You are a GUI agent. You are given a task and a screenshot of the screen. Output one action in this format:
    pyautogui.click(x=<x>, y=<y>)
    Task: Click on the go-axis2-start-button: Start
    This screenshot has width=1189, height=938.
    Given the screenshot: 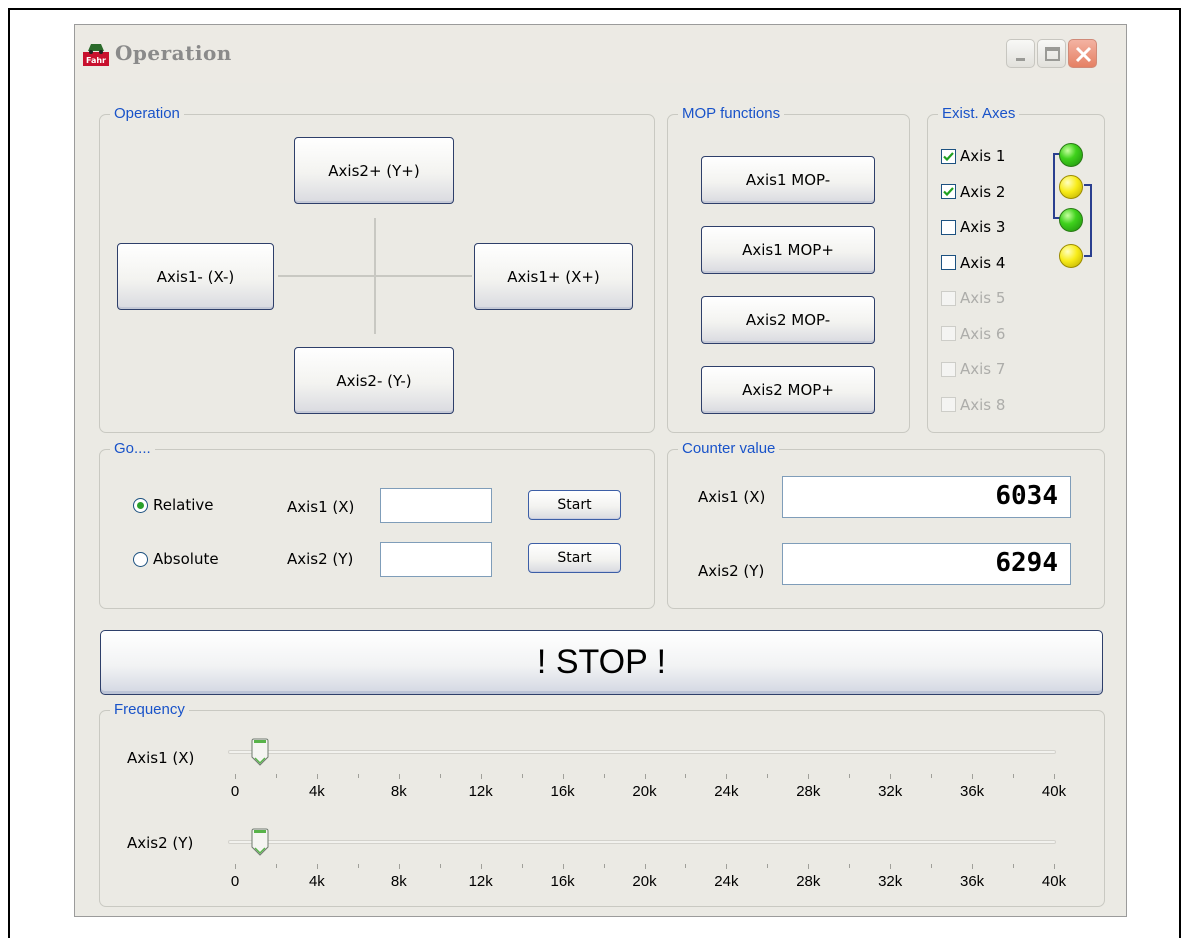 What is the action you would take?
    pyautogui.click(x=574, y=558)
    